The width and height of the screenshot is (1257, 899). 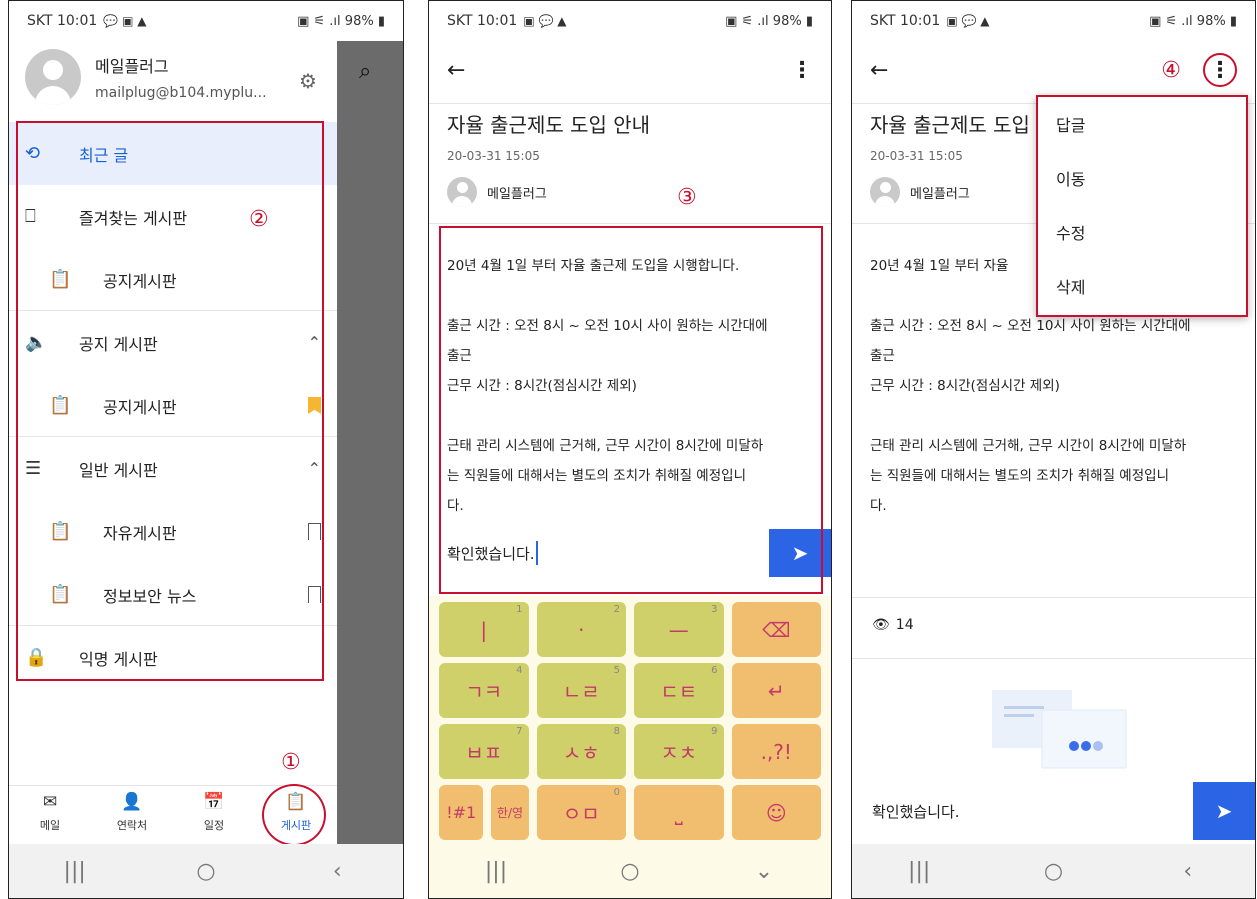 I want to click on send-icon: ➤, so click(x=1224, y=811).